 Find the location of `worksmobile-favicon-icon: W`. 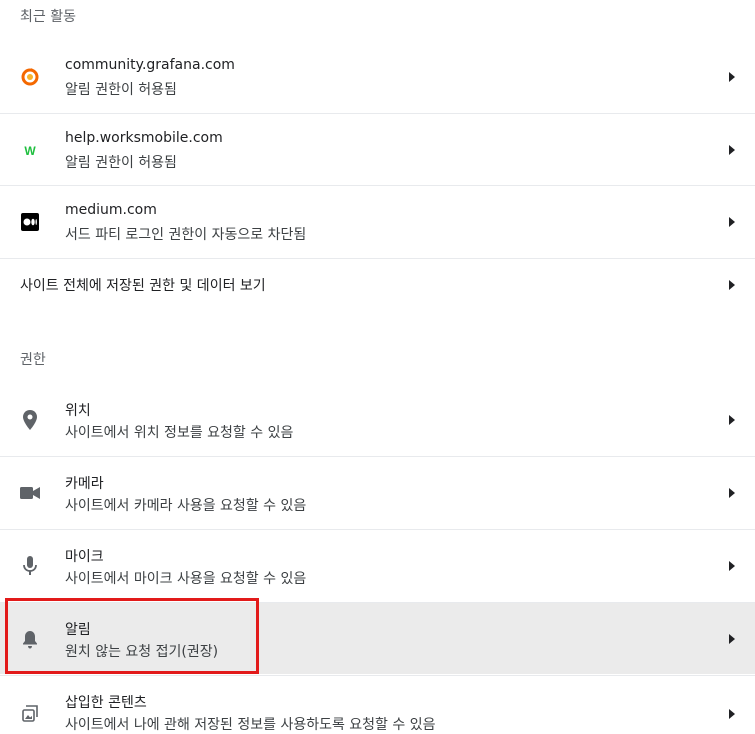

worksmobile-favicon-icon: W is located at coordinates (30, 150).